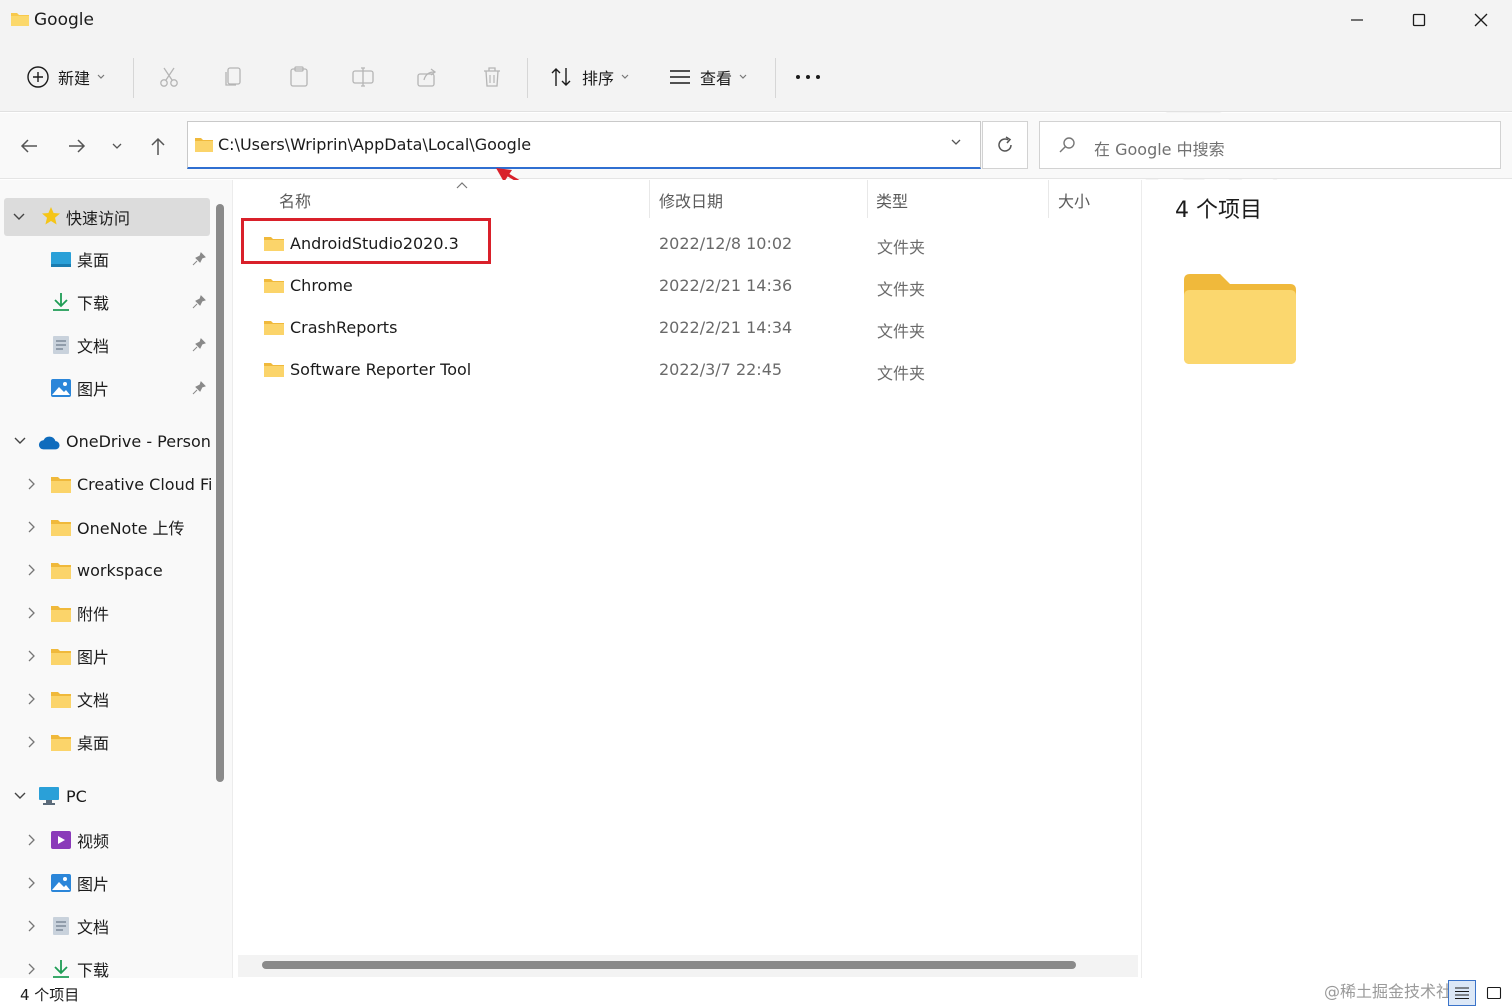 The image size is (1512, 1008). Describe the element at coordinates (61, 345) in the screenshot. I see `document-icon` at that location.